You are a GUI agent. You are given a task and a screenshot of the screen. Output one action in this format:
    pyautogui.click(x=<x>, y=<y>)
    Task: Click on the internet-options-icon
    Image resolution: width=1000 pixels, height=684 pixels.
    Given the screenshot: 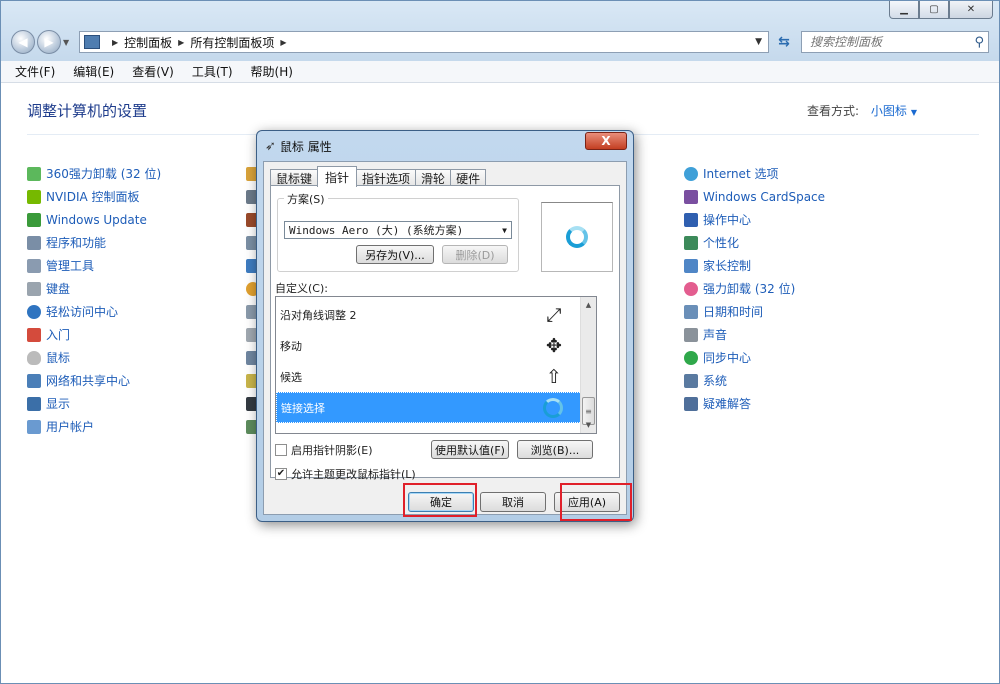 What is the action you would take?
    pyautogui.click(x=691, y=173)
    